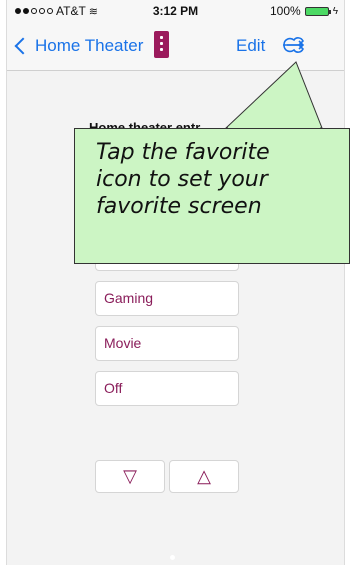 The image size is (350, 565). I want to click on status-right: 100% ϟ, so click(304, 11).